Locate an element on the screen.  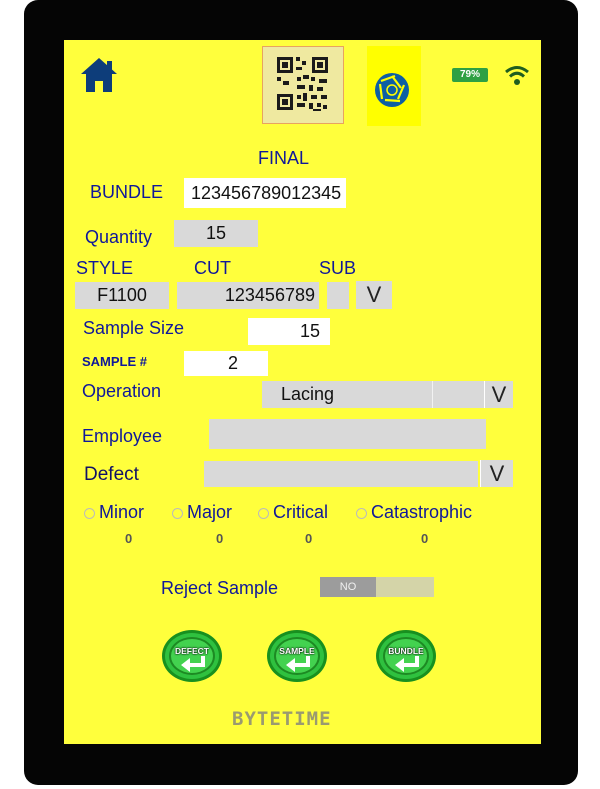
severity-critical-count: 0 is located at coordinates (309, 538).